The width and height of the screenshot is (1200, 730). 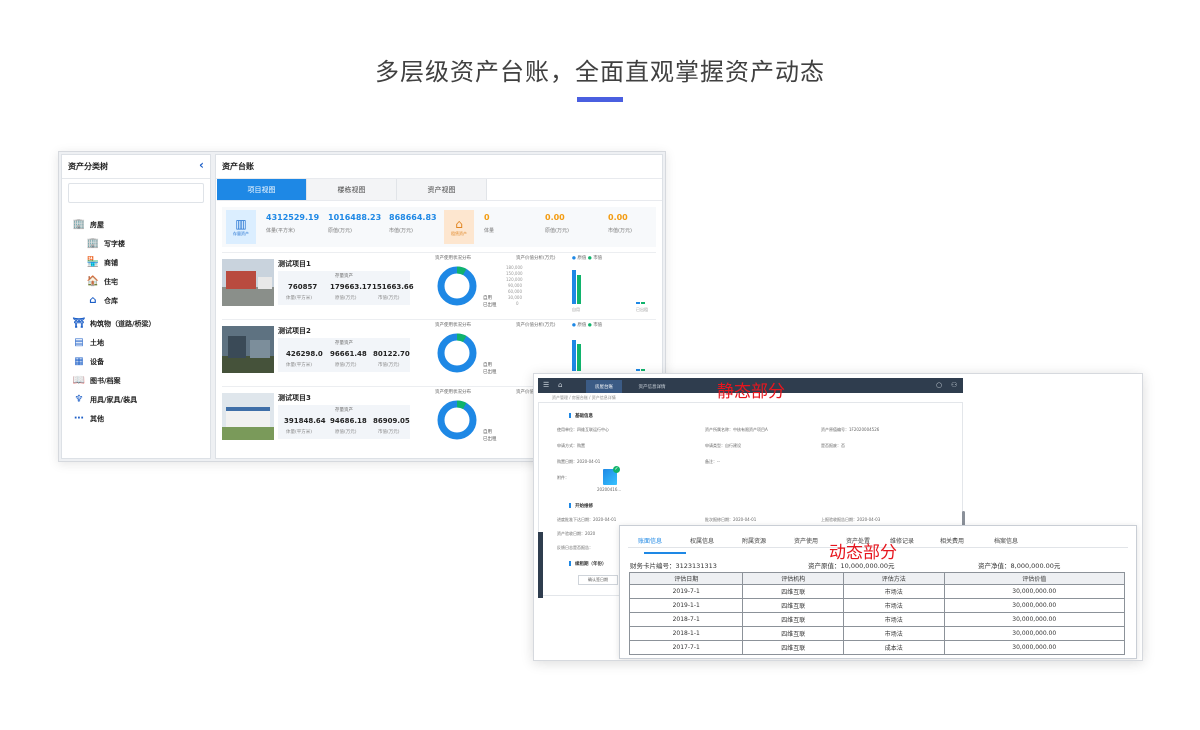 What do you see at coordinates (517, 303) in the screenshot?
I see `y-tick: 0` at bounding box center [517, 303].